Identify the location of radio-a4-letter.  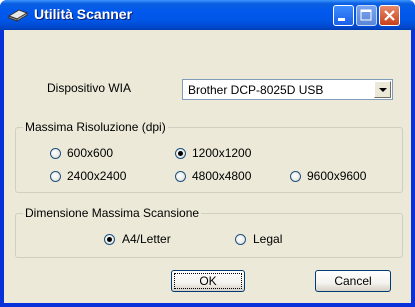
(109, 239).